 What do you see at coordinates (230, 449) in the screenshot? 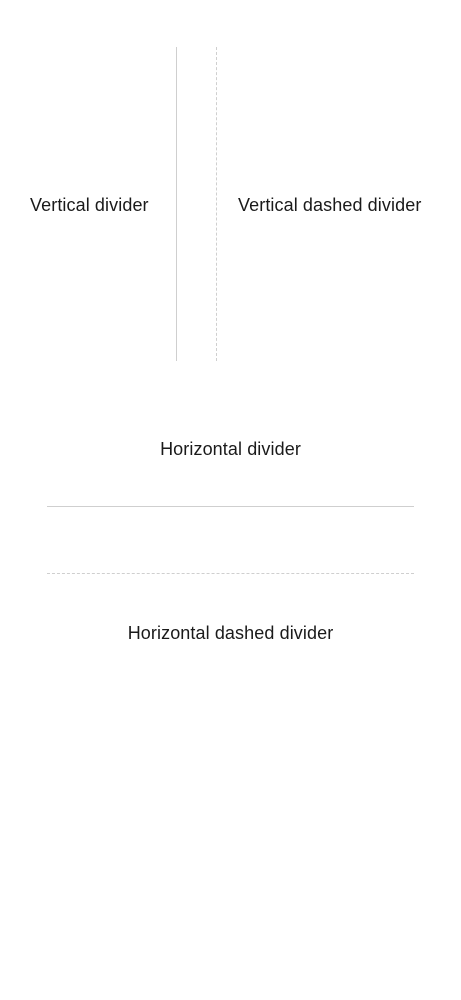
I see `horizontal-divider-label: Horizontal divider` at bounding box center [230, 449].